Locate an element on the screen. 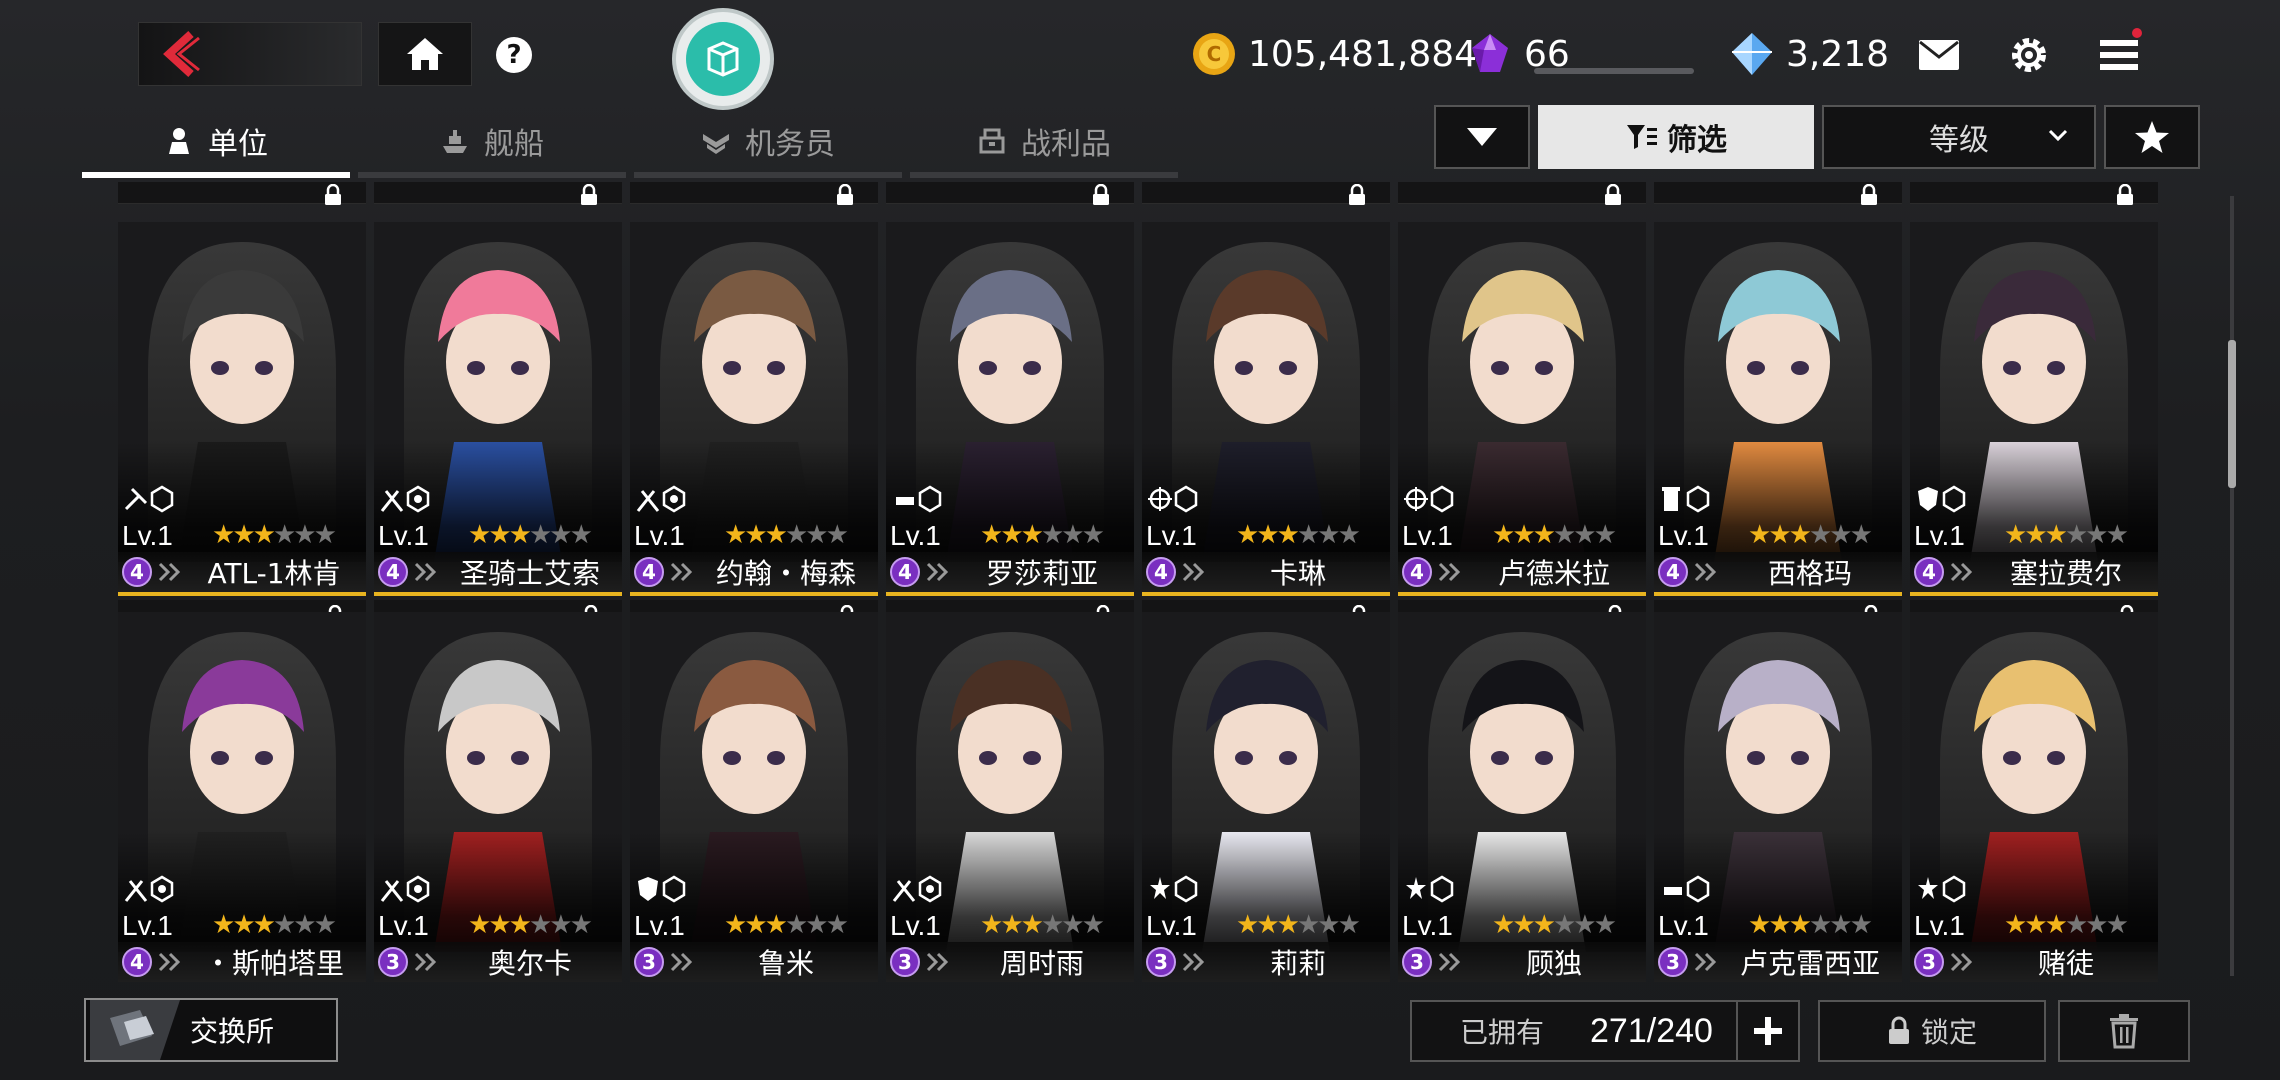 This screenshot has height=1080, width=2280. unit-card: Lv.1 ★★★★★★ 3 顾独 is located at coordinates (1522, 797).